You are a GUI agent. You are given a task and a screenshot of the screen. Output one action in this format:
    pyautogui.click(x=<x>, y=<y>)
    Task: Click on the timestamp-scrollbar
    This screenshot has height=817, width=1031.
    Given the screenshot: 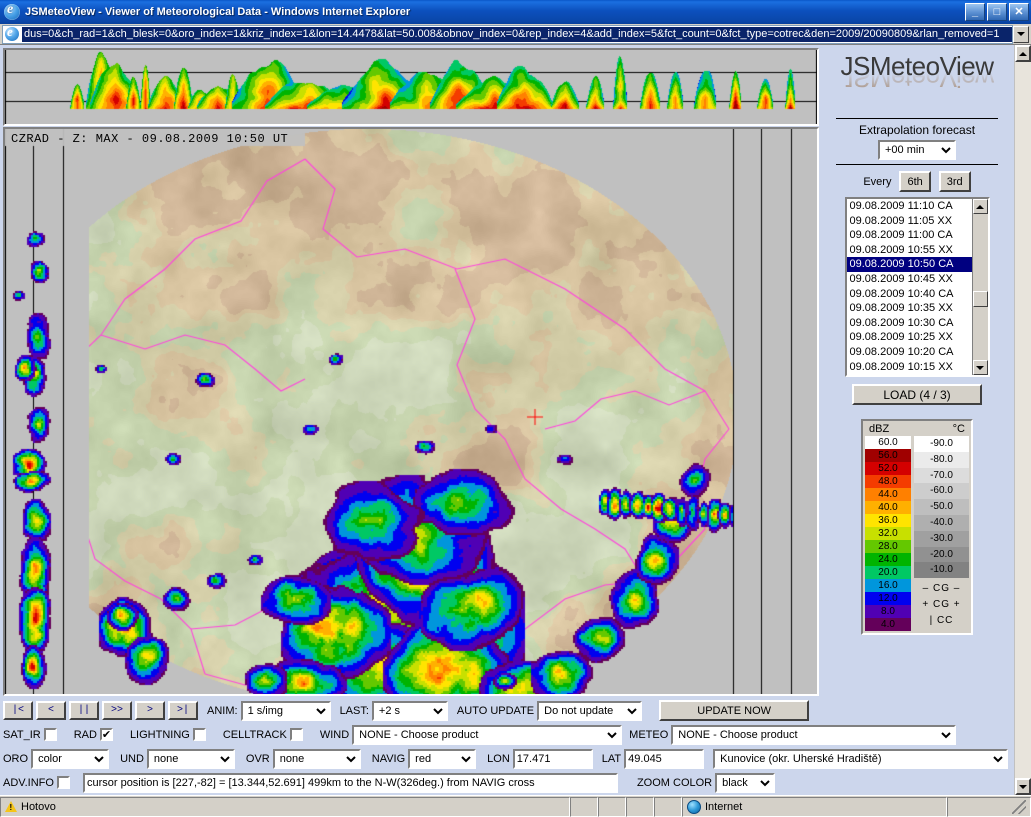 What is the action you would take?
    pyautogui.click(x=979, y=287)
    